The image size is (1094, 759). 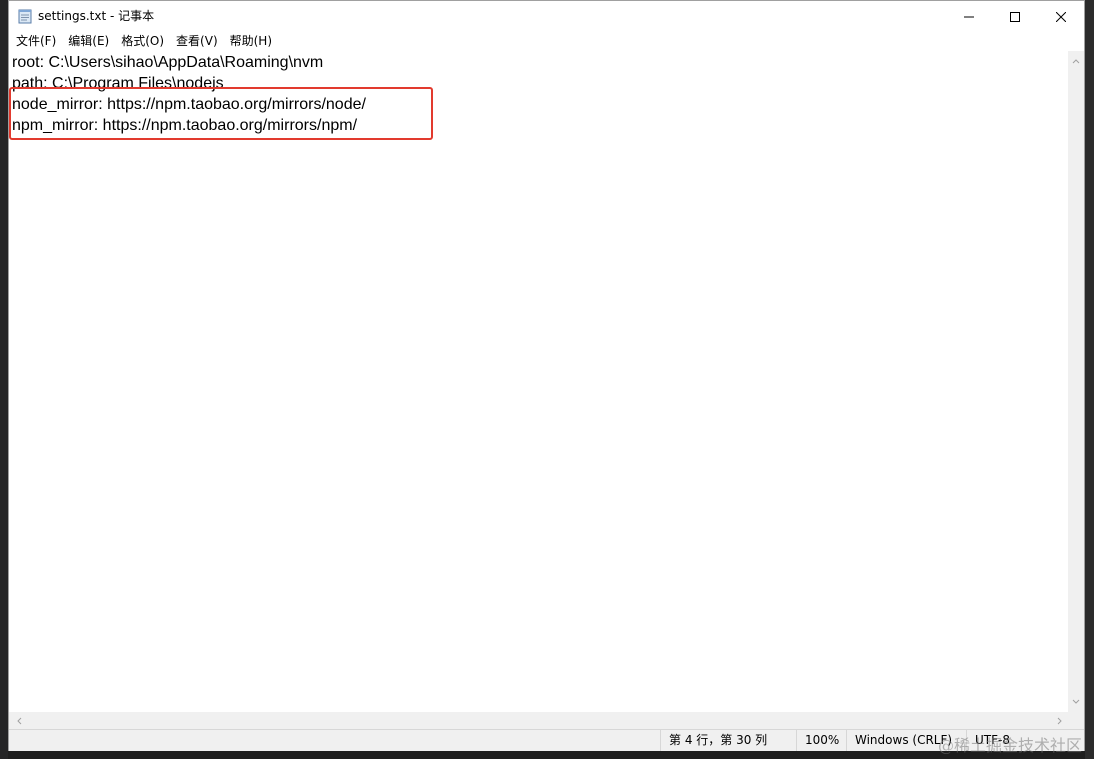 What do you see at coordinates (36, 41) in the screenshot?
I see `menu-file: 文件(F)` at bounding box center [36, 41].